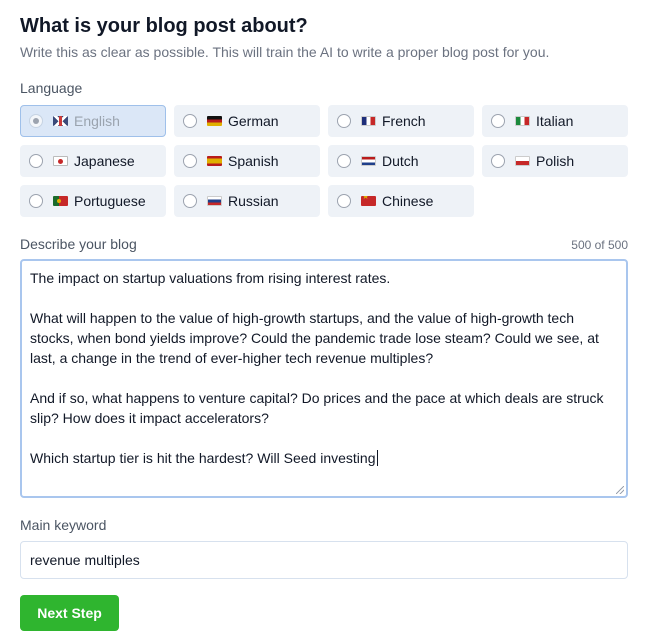  I want to click on radio-selected-icon, so click(36, 121).